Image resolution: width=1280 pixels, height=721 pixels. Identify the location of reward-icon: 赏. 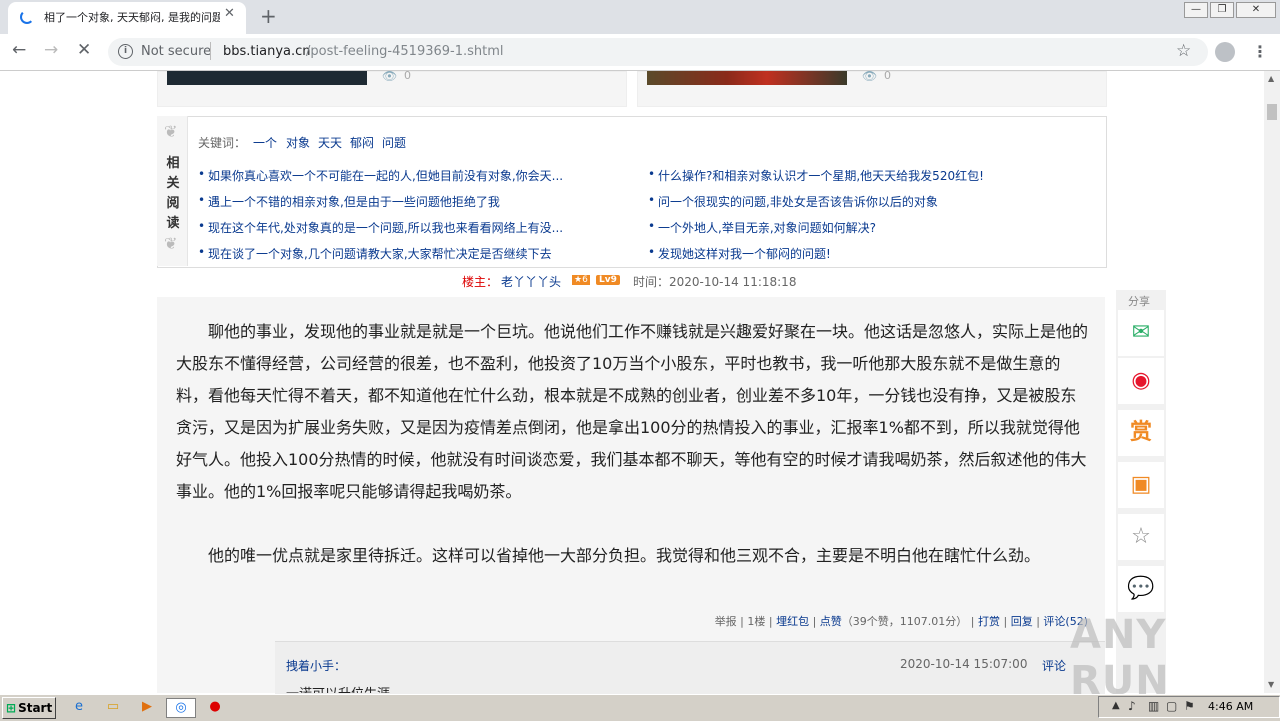
(1141, 433).